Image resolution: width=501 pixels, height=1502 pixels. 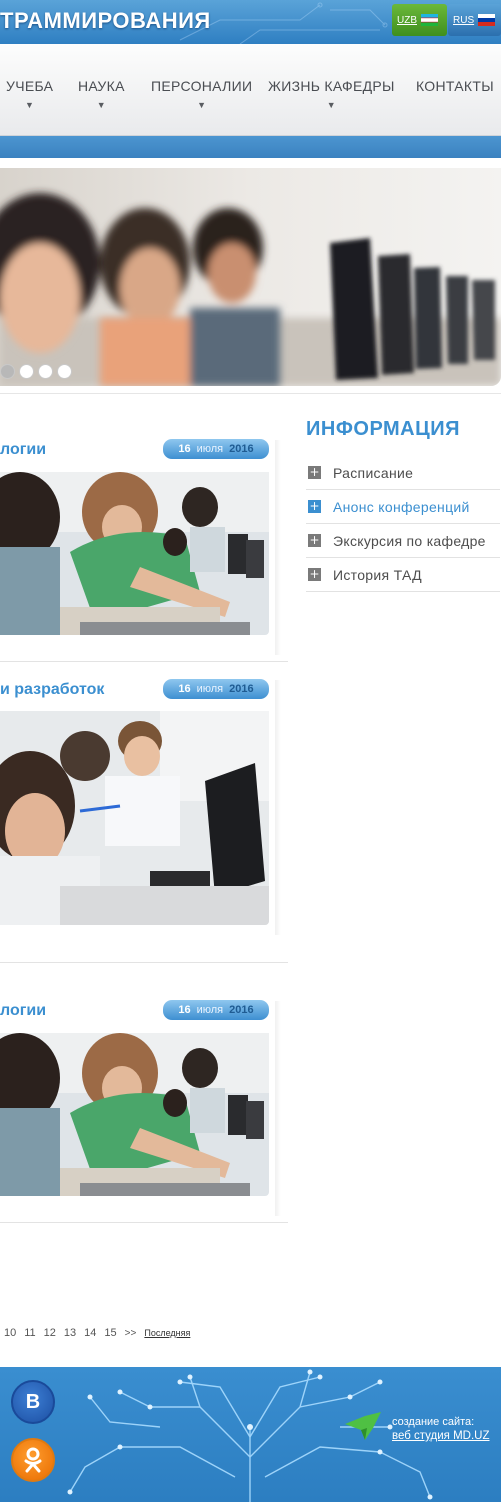 What do you see at coordinates (377, 574) in the screenshot?
I see `sidebar-item-label: История ТАД` at bounding box center [377, 574].